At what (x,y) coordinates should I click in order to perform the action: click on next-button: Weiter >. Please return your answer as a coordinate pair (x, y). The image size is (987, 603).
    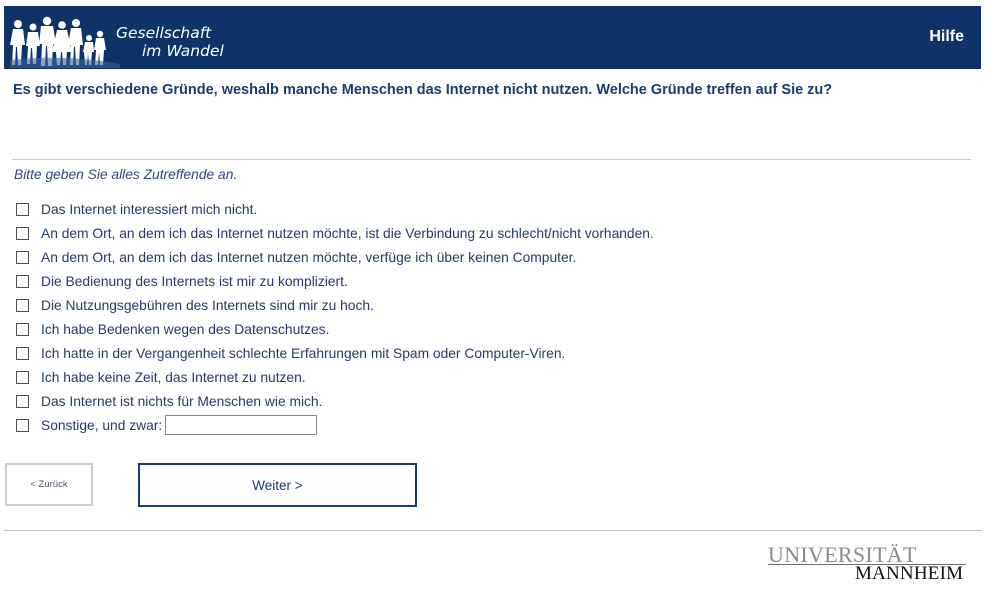
    Looking at the image, I should click on (277, 485).